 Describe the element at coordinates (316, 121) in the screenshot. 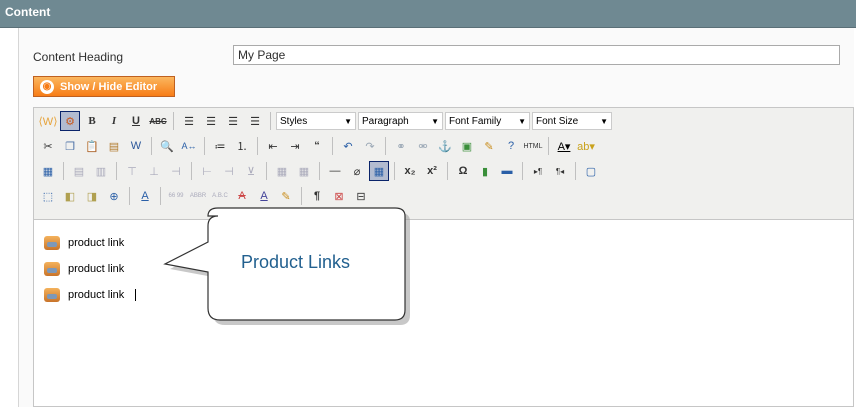

I see `styles-select: Styles ▼` at that location.